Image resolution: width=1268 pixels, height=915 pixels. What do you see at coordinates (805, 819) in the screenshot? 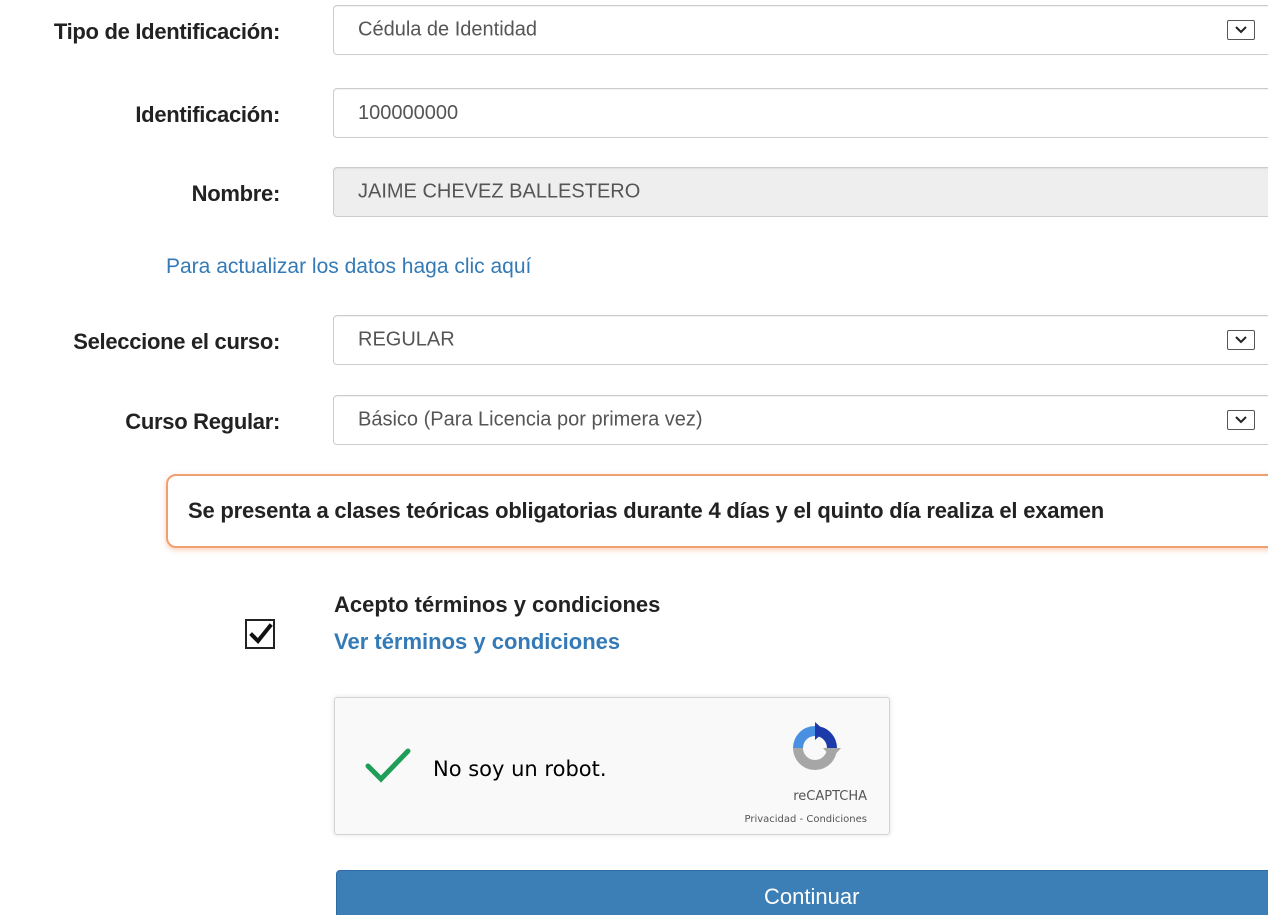
I see `recaptcha-privacy-links: Privacidad - Condiciones` at bounding box center [805, 819].